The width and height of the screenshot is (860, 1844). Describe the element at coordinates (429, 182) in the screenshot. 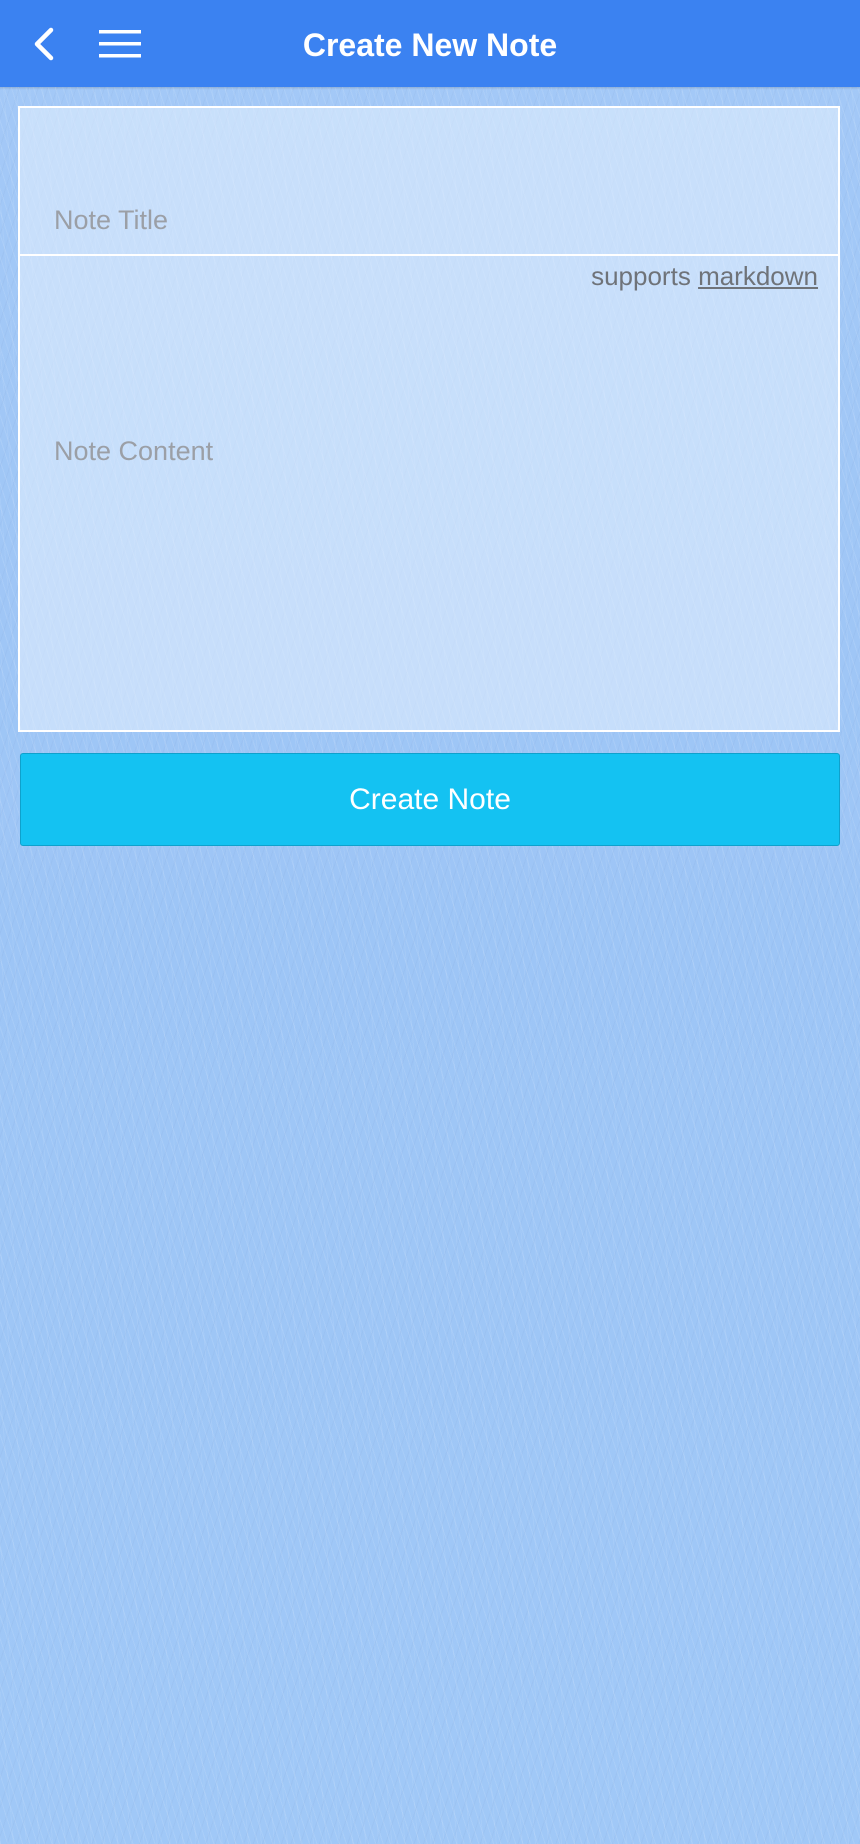

I see `note-title-input` at that location.